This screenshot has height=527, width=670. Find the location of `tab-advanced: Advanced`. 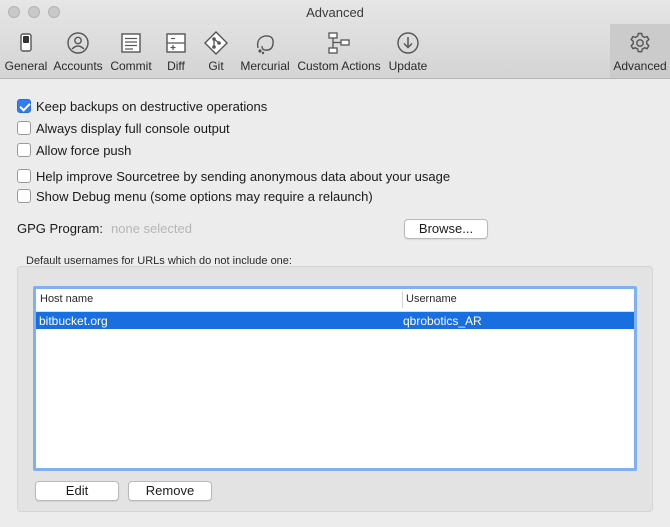

tab-advanced: Advanced is located at coordinates (640, 51).